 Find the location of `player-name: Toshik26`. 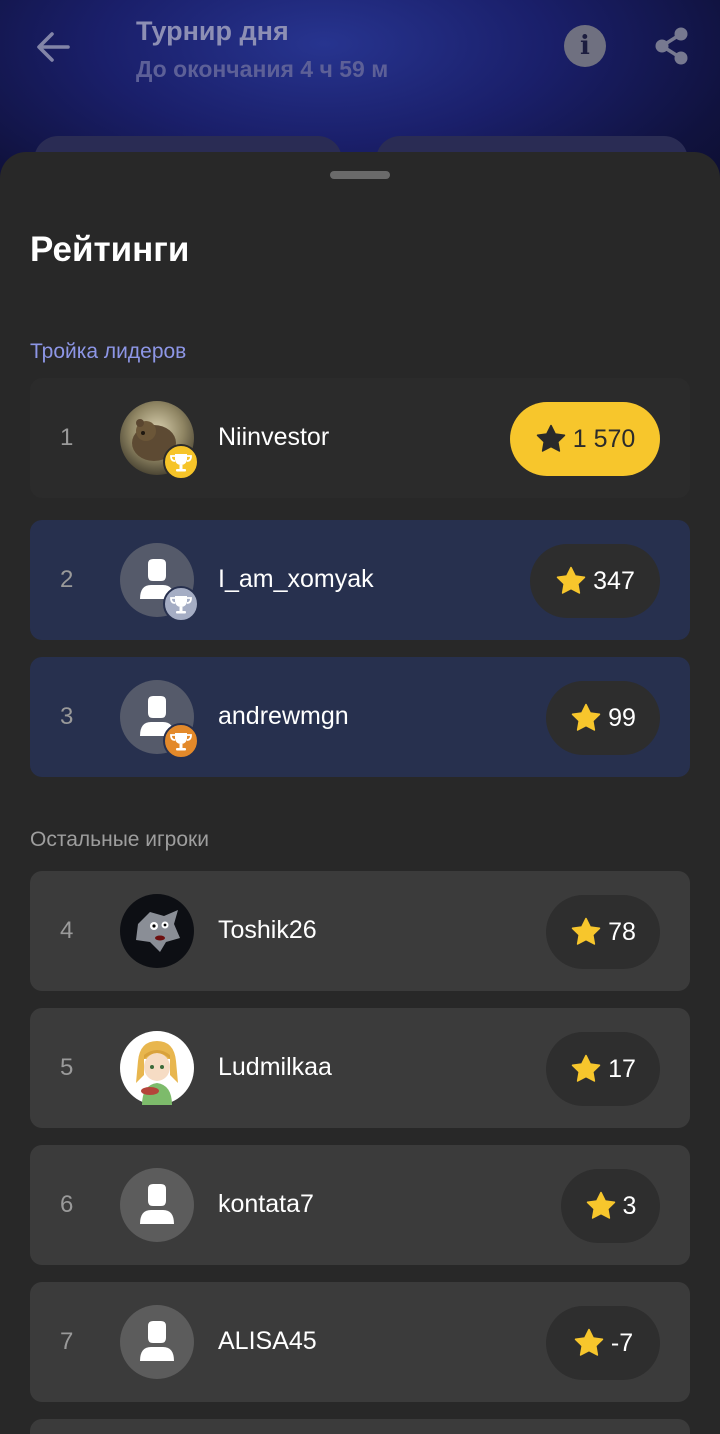

player-name: Toshik26 is located at coordinates (267, 930).